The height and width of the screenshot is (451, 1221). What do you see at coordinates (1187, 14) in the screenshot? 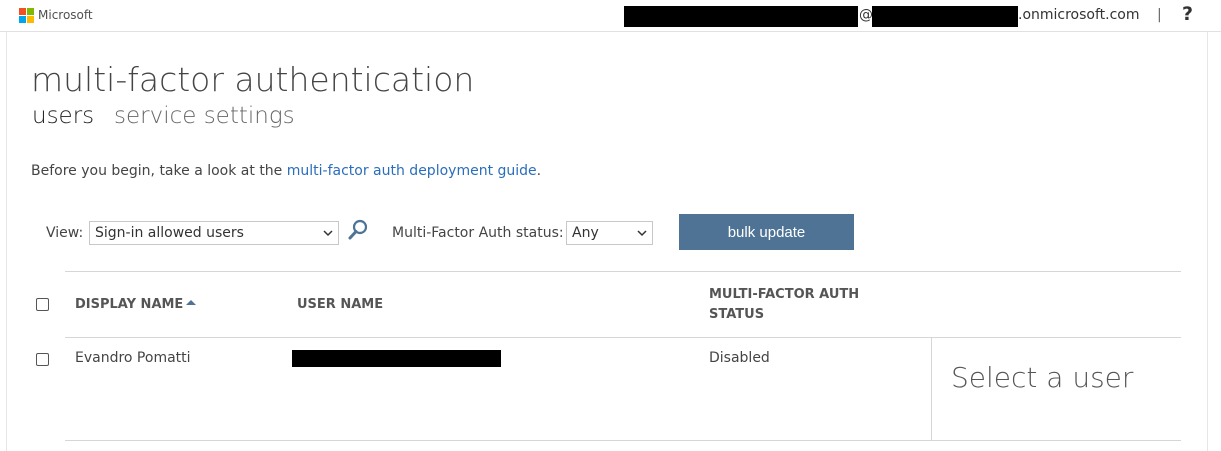
I see `help-icon: ?` at bounding box center [1187, 14].